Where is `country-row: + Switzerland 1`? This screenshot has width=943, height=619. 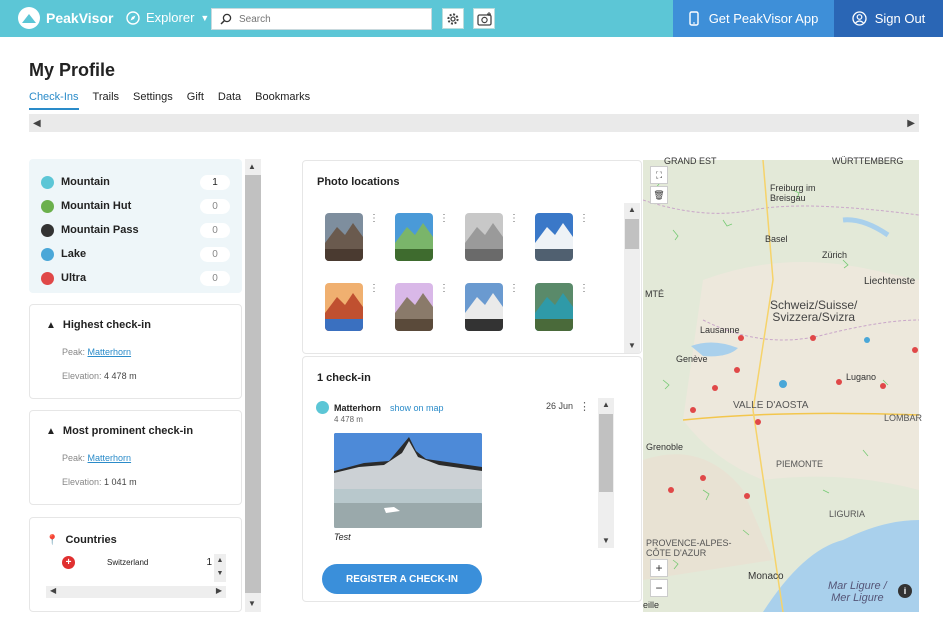 country-row: + Switzerland 1 is located at coordinates (137, 562).